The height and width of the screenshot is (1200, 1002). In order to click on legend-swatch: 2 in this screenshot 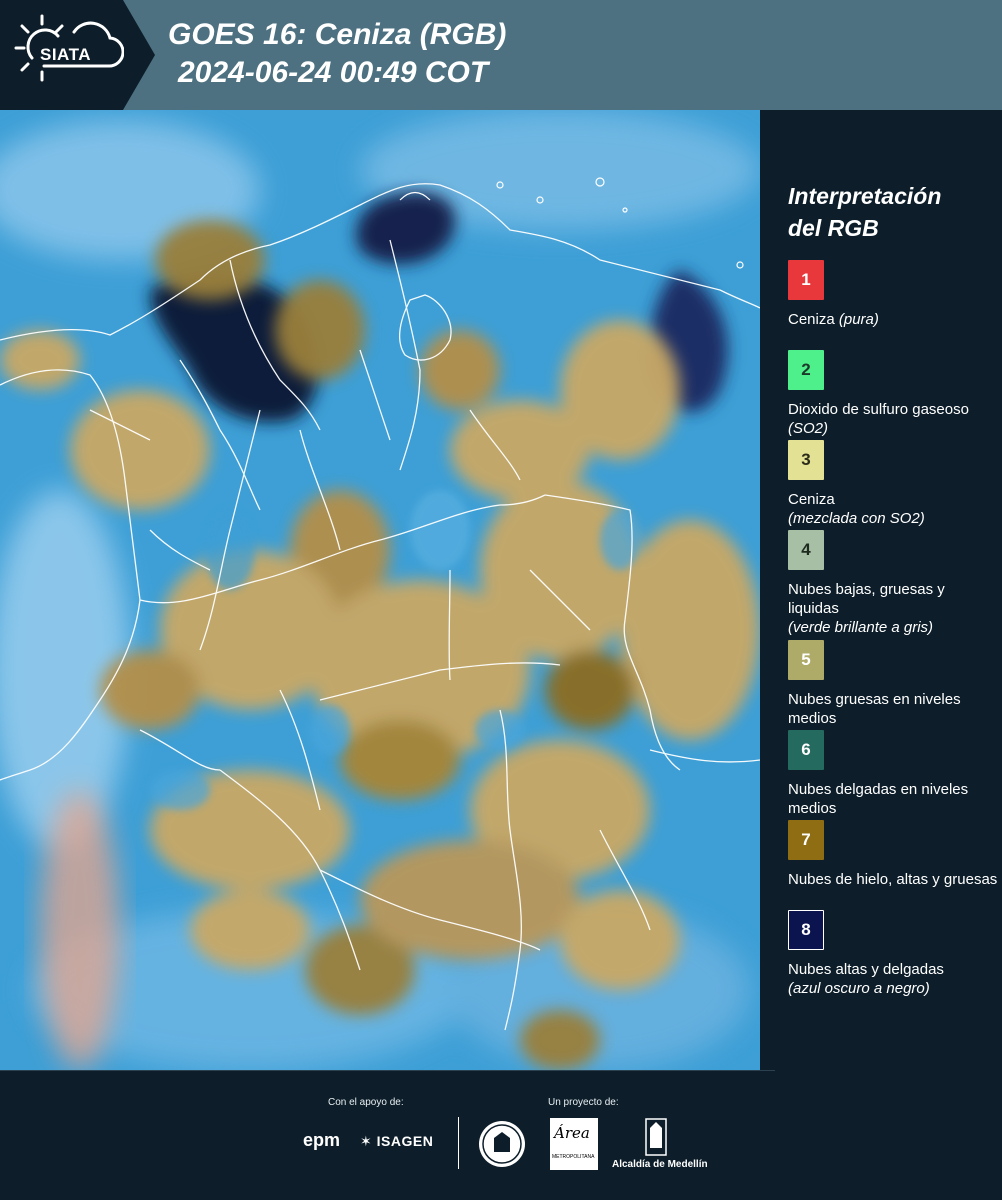, I will do `click(806, 370)`.